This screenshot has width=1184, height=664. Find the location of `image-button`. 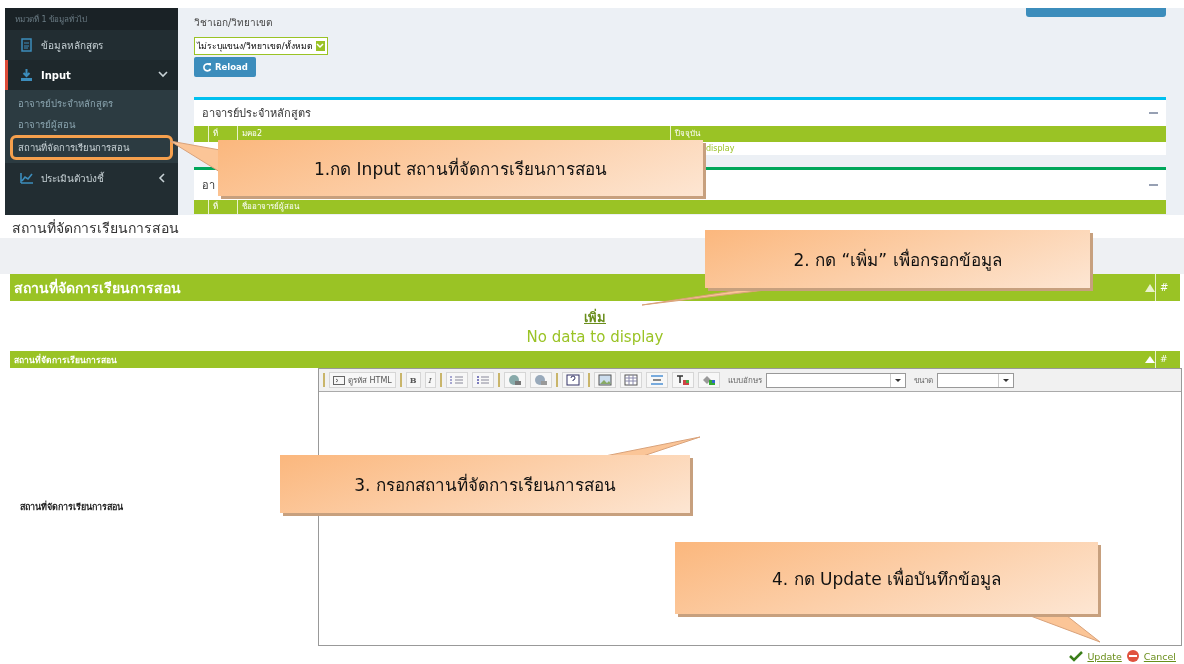

image-button is located at coordinates (604, 380).